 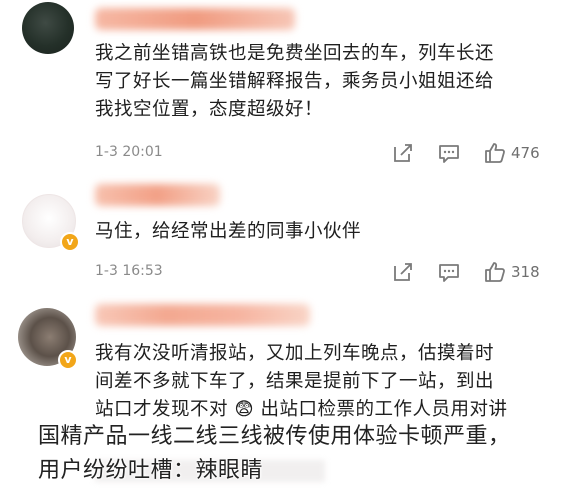 What do you see at coordinates (209, 109) in the screenshot?
I see `comment-line: 我找空位置，态度超级好！` at bounding box center [209, 109].